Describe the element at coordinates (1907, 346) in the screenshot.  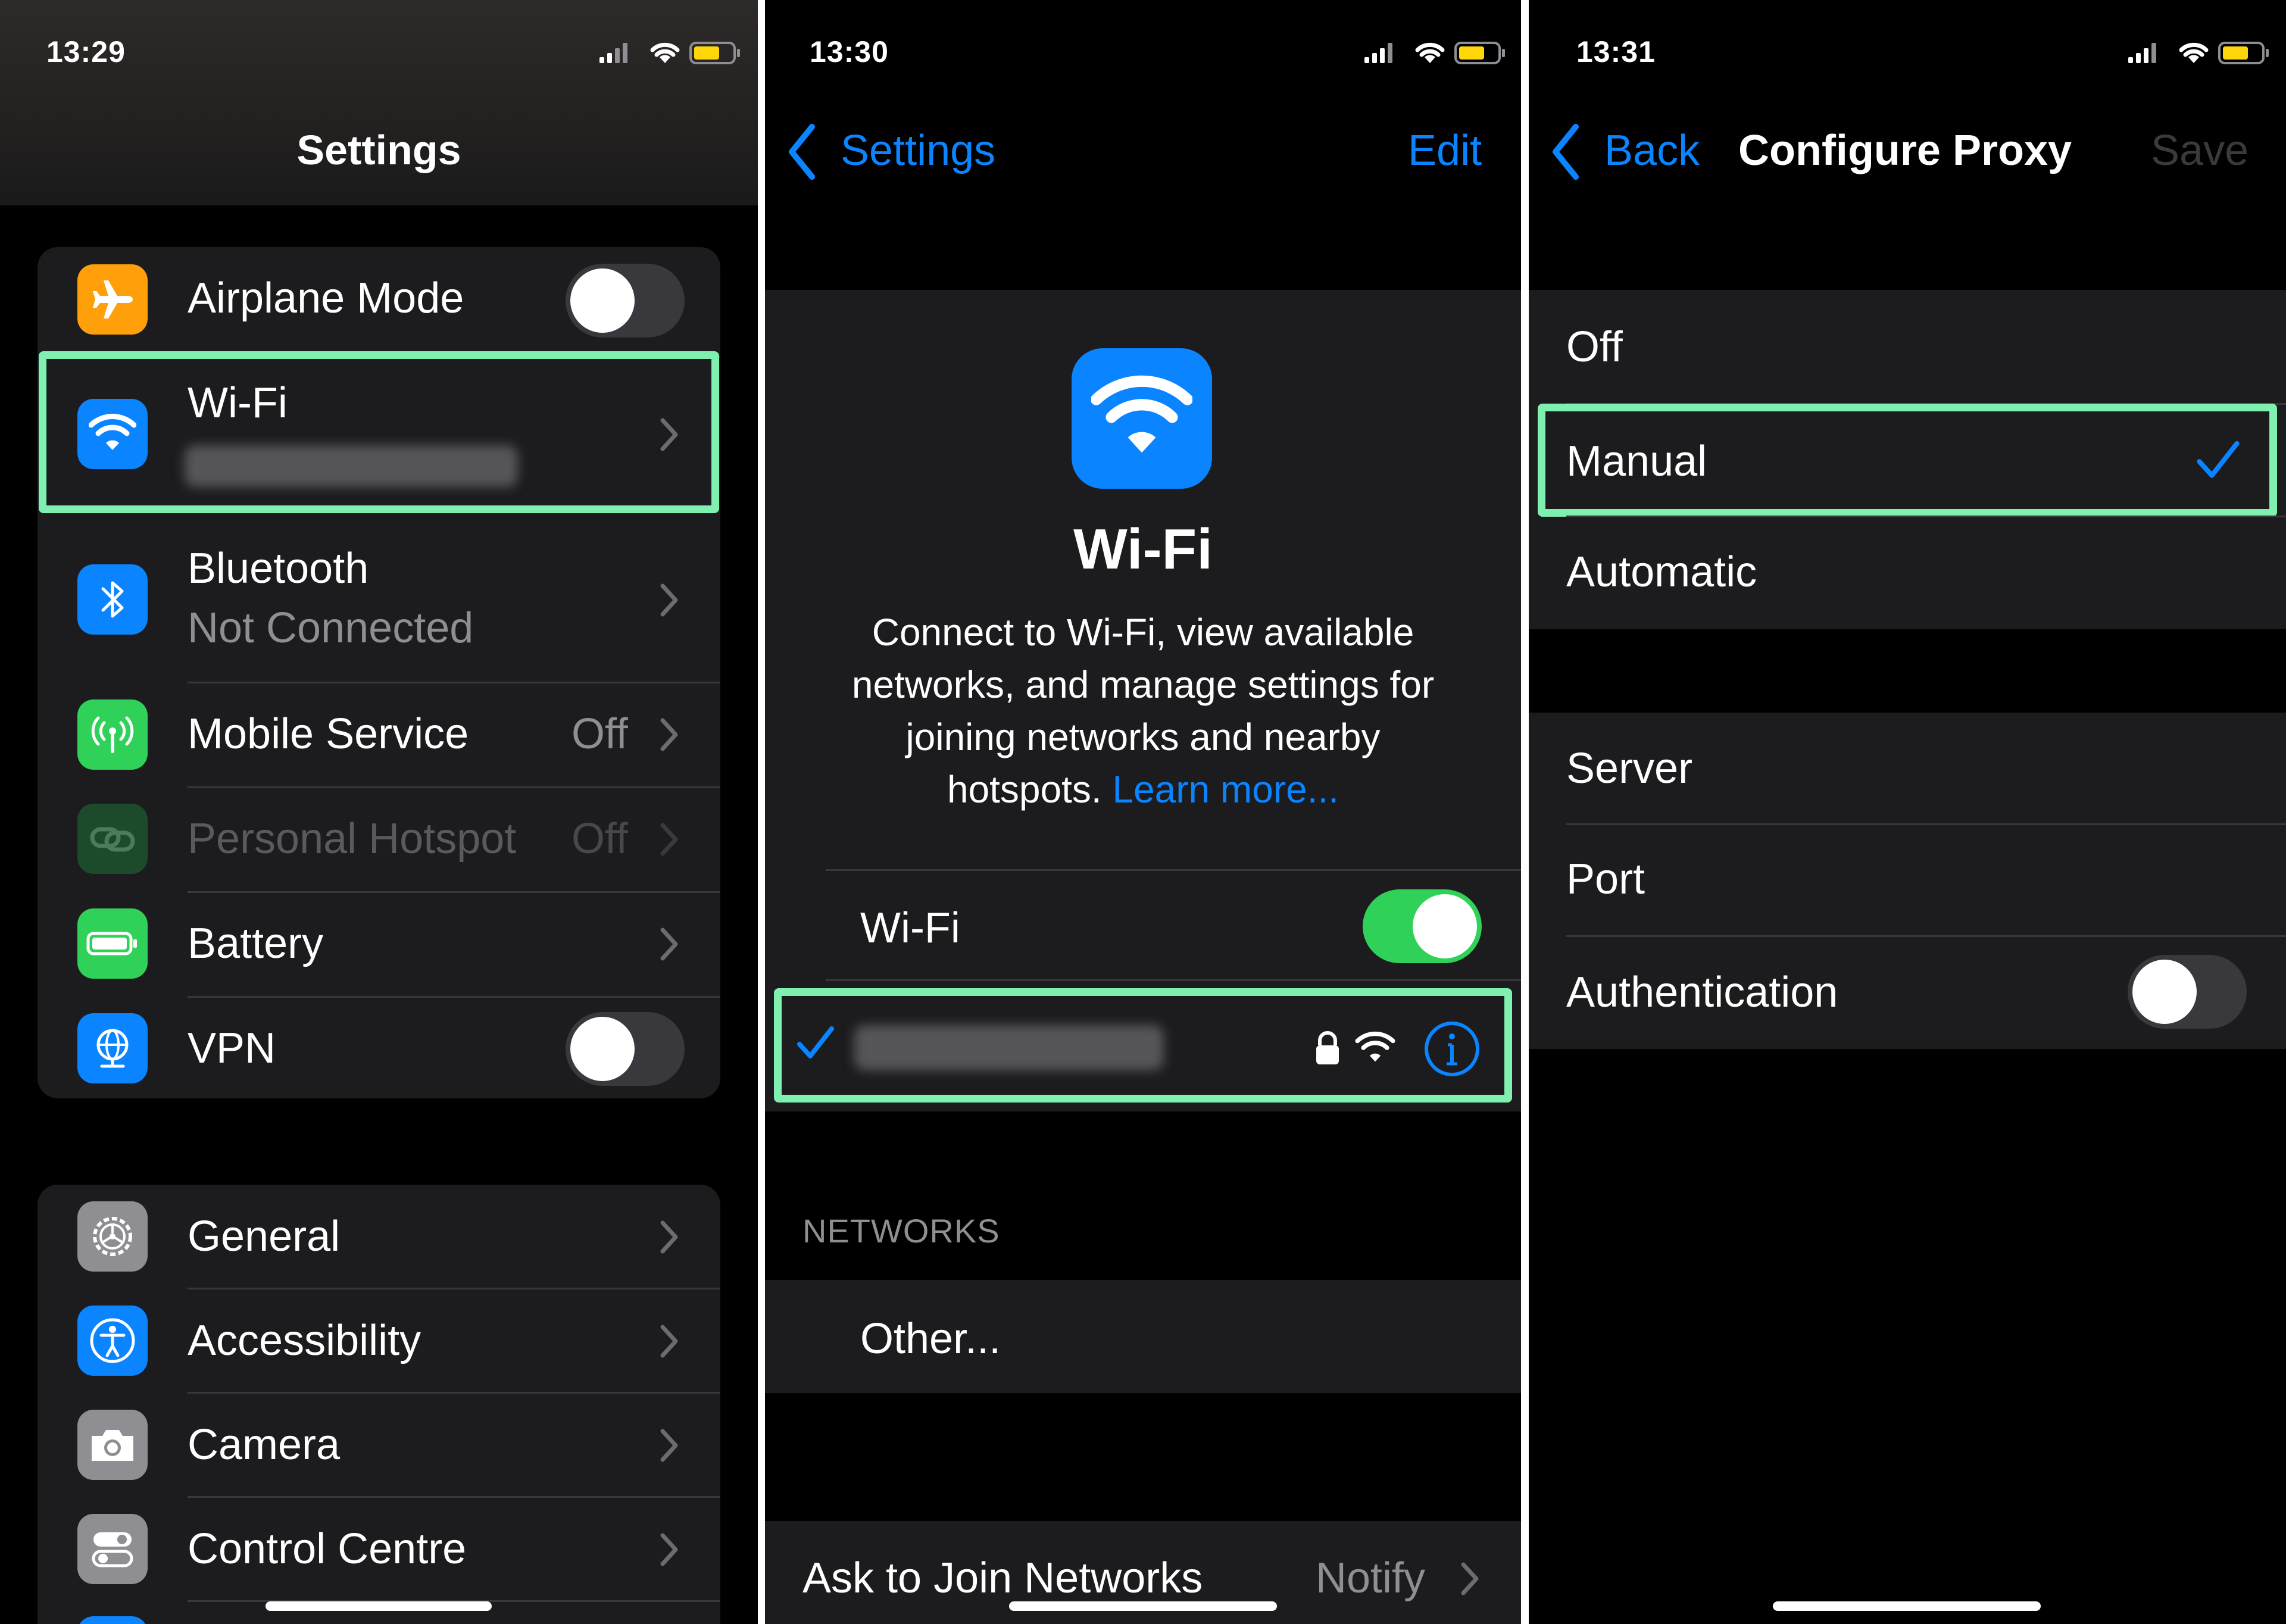
I see `proxy-option-off` at that location.